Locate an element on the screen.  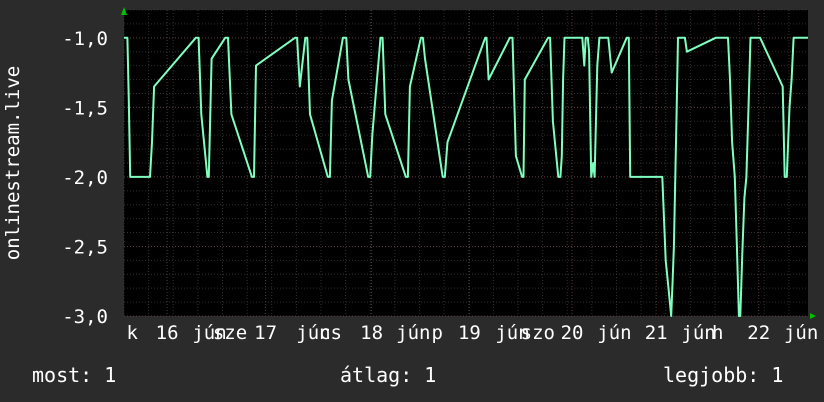
x-tick-label: sze is located at coordinates (230, 333).